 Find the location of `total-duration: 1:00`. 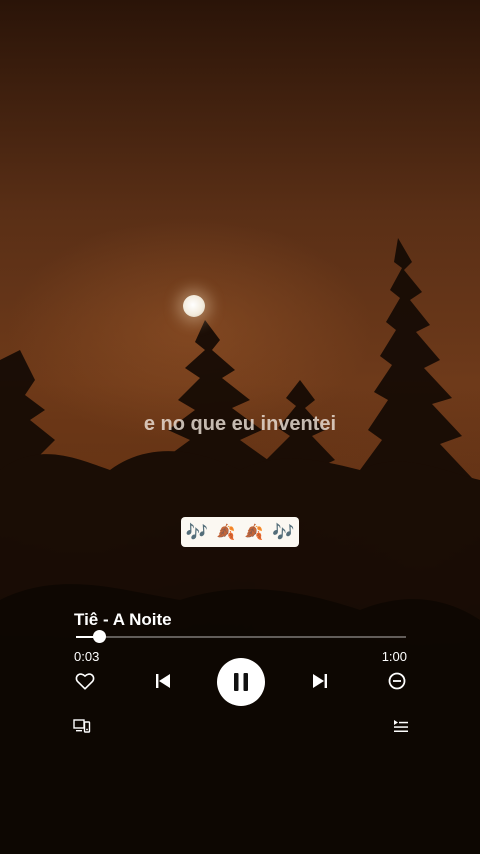

total-duration: 1:00 is located at coordinates (394, 656).